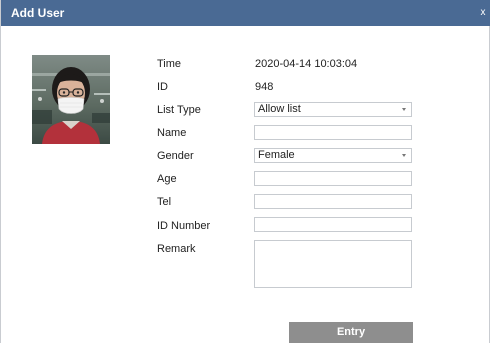  Describe the element at coordinates (306, 64) in the screenshot. I see `time-value: 2020-04-14 10:03:04` at that location.